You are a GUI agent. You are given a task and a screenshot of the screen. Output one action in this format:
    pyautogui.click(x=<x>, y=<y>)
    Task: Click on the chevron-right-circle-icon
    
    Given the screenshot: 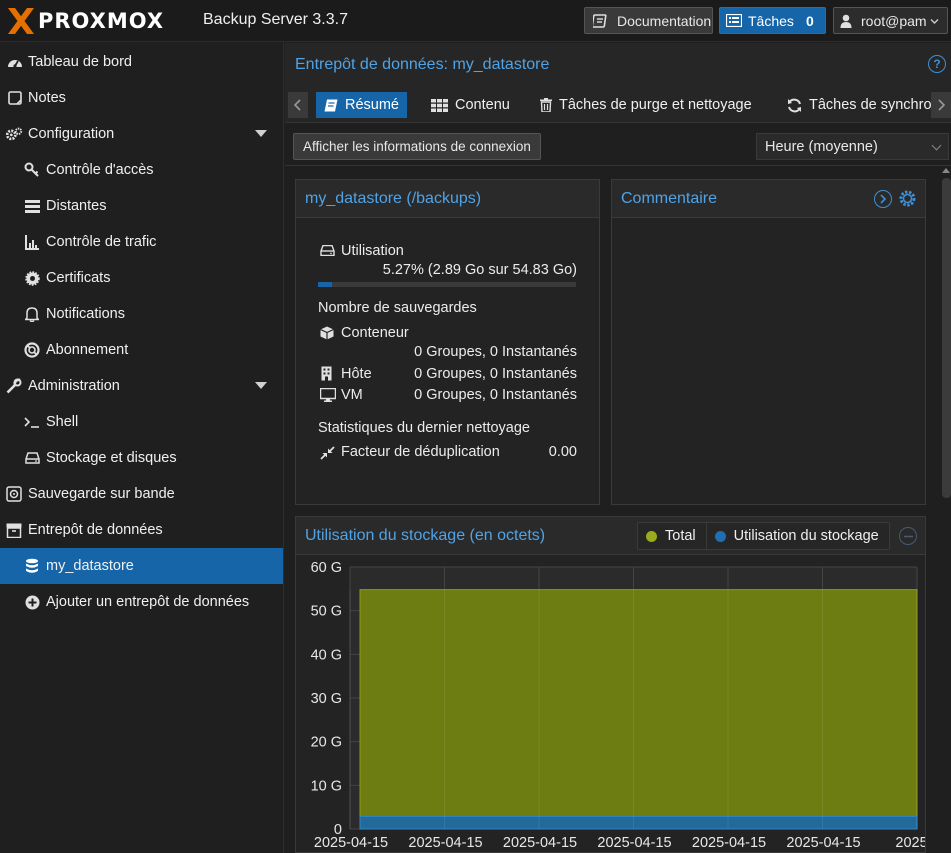 What is the action you would take?
    pyautogui.click(x=883, y=199)
    